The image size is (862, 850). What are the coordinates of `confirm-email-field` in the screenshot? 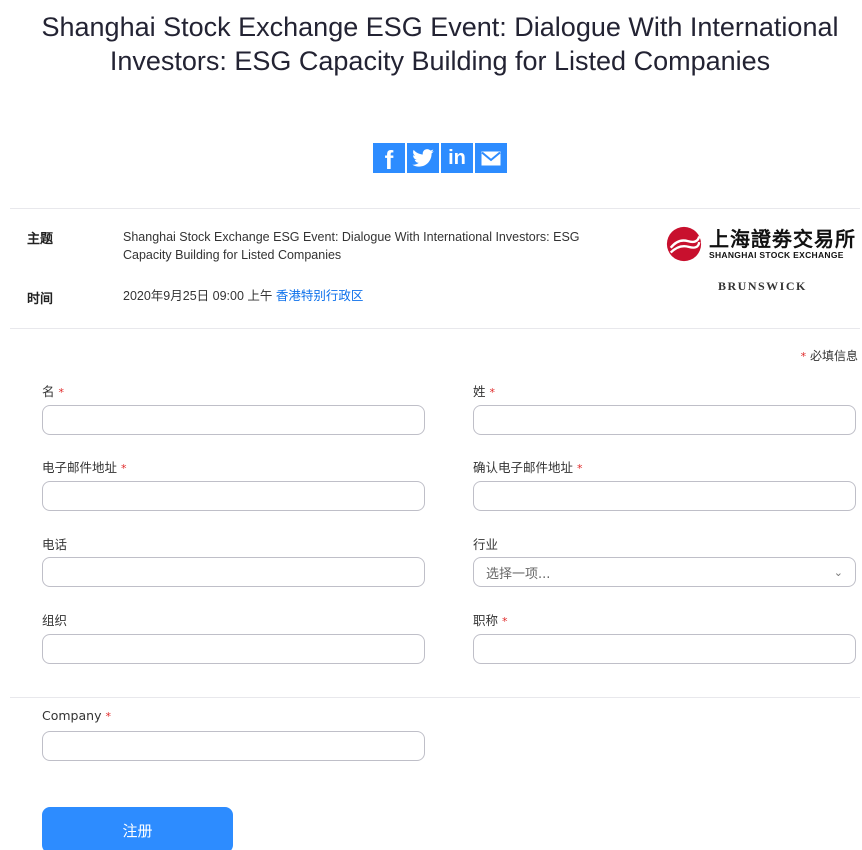 It's located at (664, 496).